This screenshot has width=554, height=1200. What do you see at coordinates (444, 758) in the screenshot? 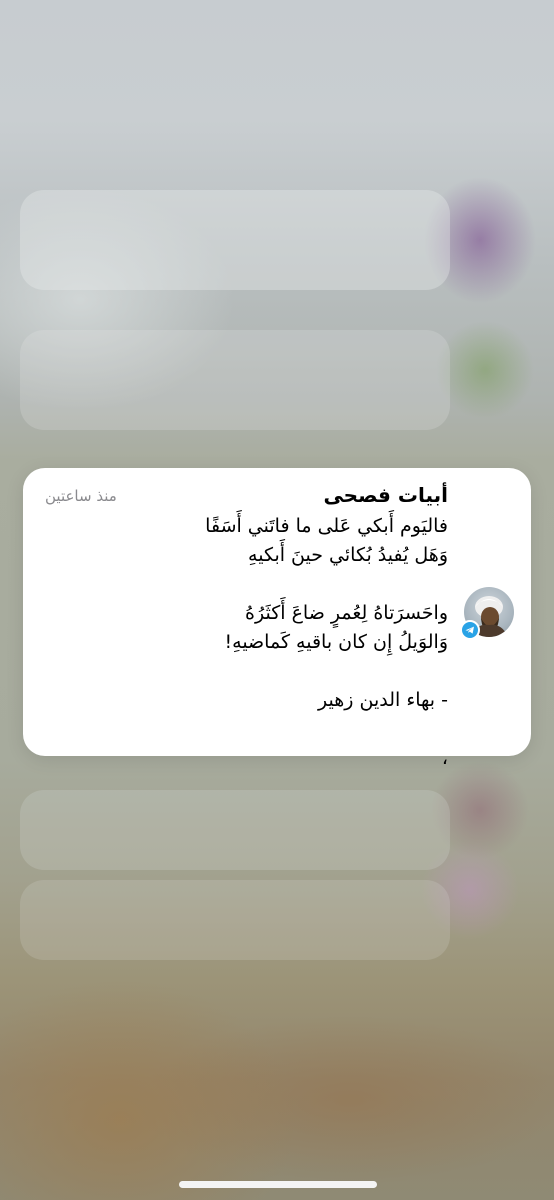
I see `message-line: ،` at bounding box center [444, 758].